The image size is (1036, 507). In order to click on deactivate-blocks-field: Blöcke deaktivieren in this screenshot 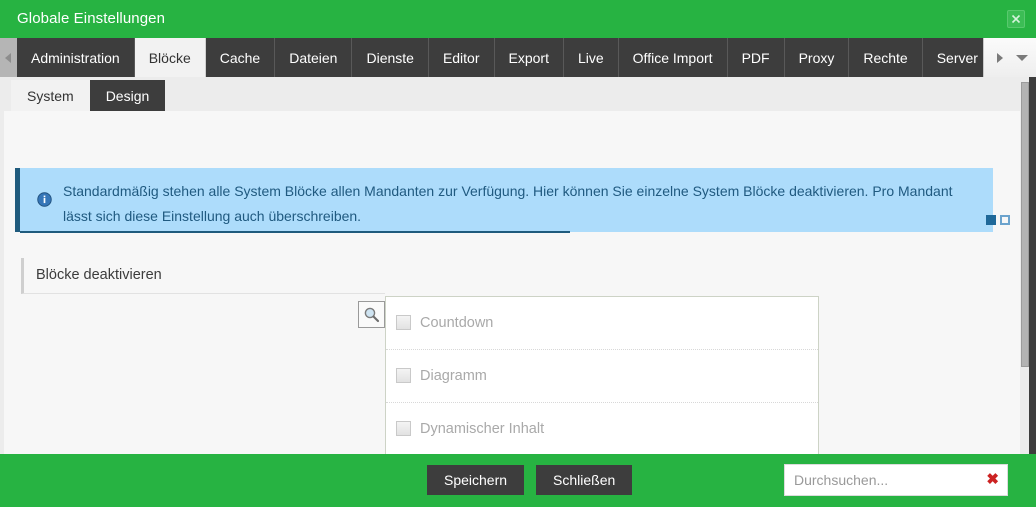, I will do `click(203, 276)`.